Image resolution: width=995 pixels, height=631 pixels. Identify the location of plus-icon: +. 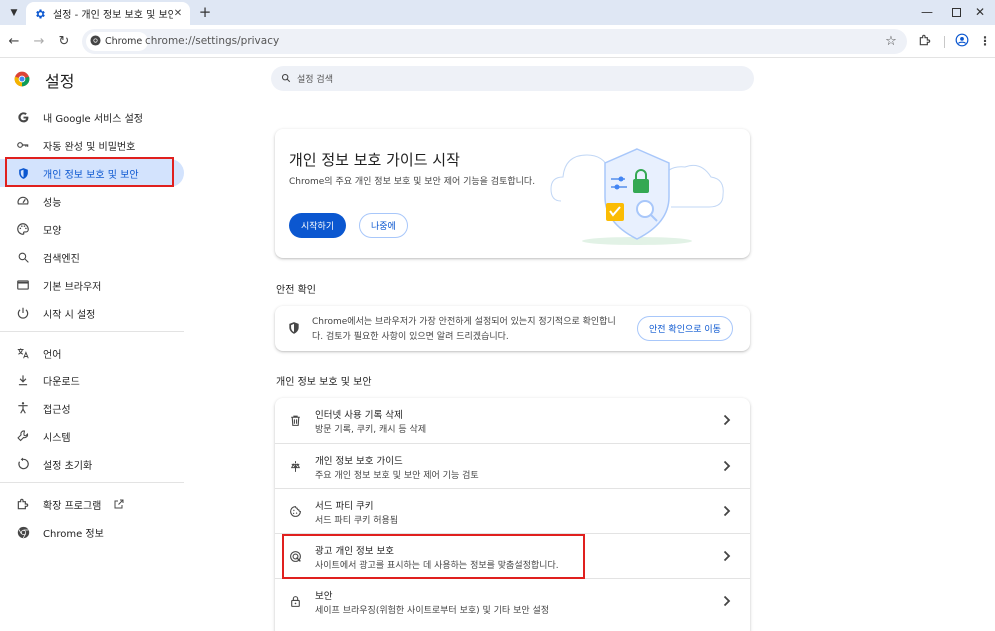
(205, 12).